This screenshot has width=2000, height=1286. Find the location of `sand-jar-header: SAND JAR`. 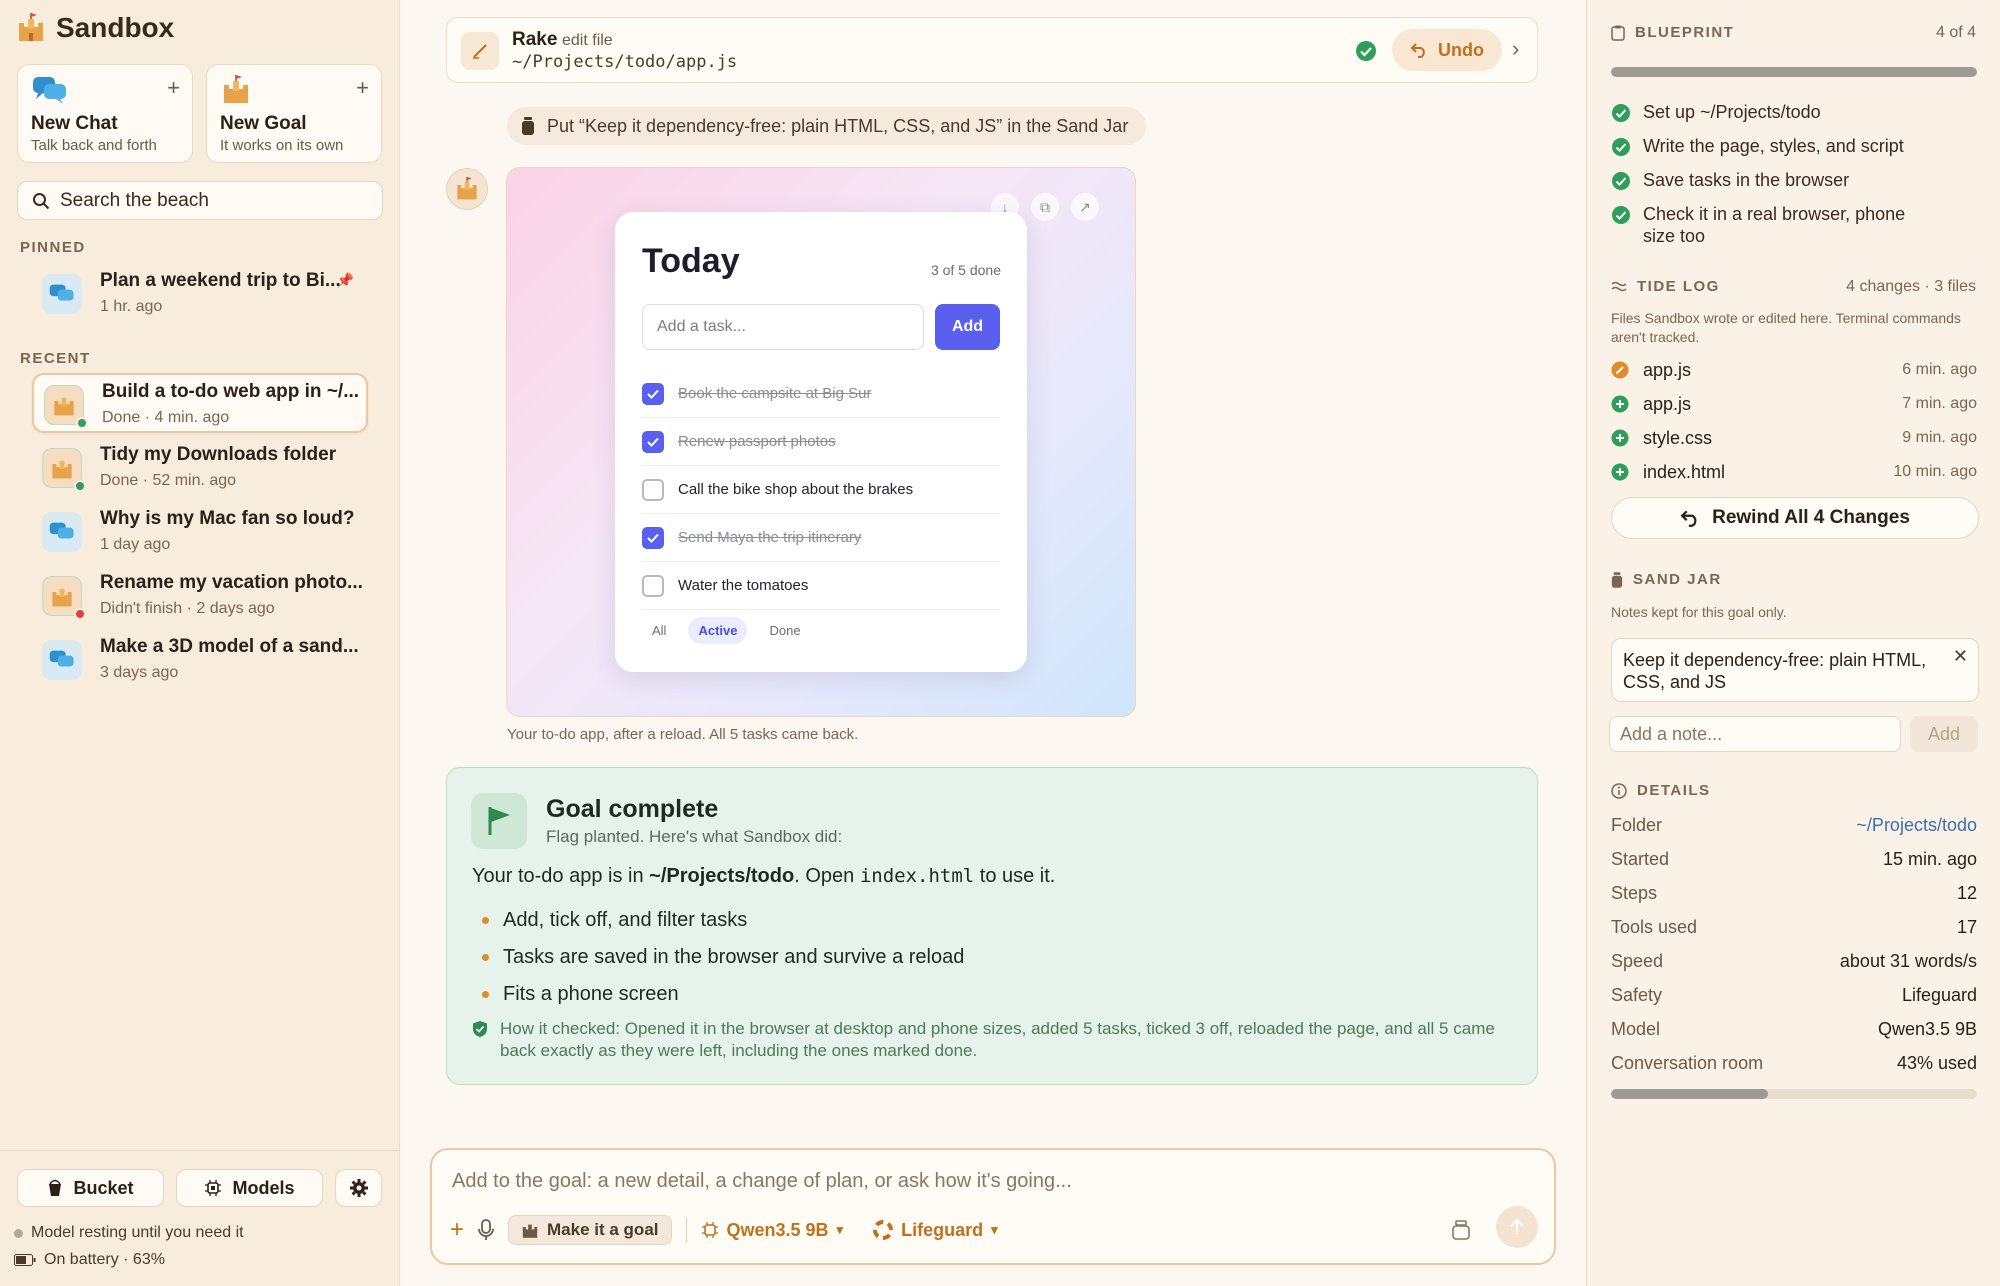

sand-jar-header: SAND JAR is located at coordinates (1666, 579).